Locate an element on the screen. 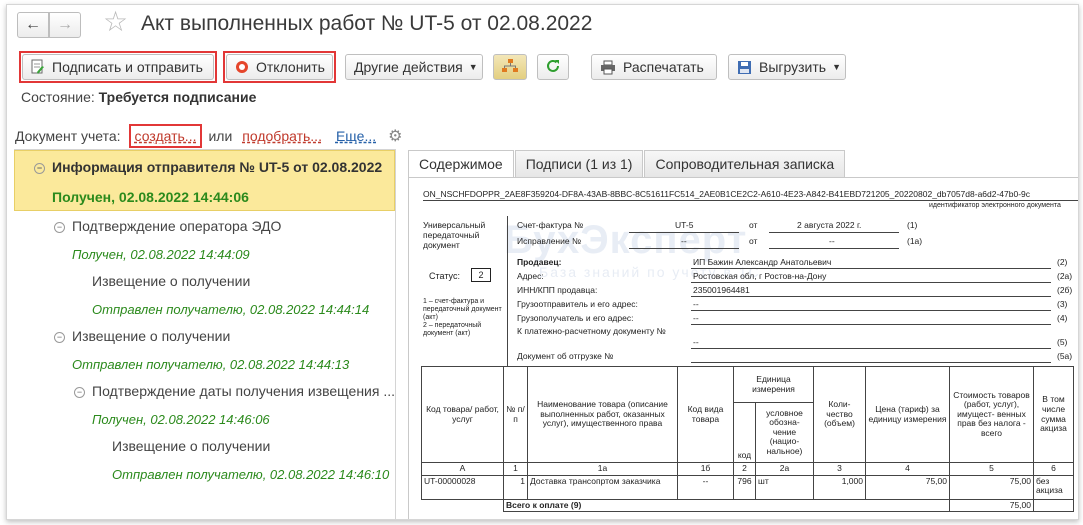  cell-kind: -- is located at coordinates (705, 487).